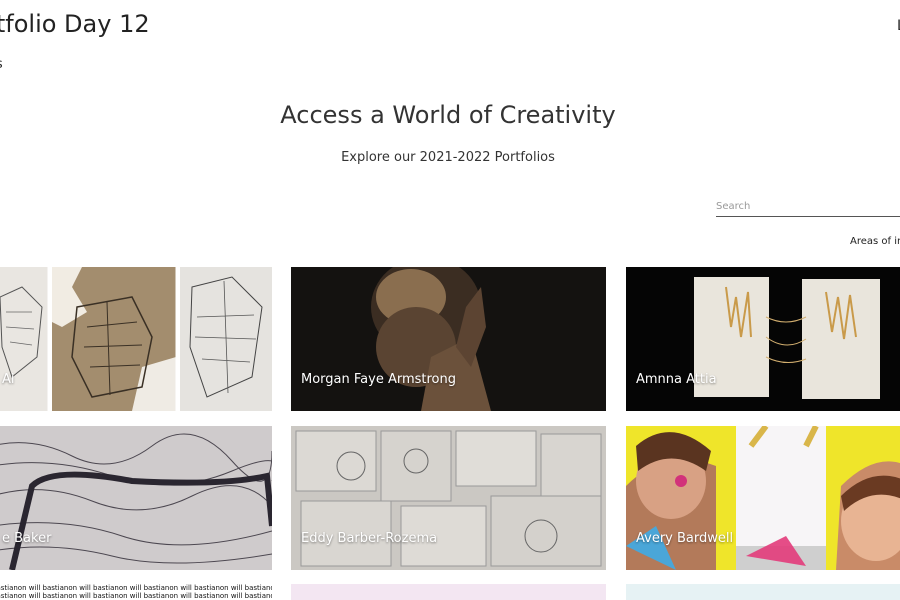 This screenshot has height=600, width=900. Describe the element at coordinates (378, 379) in the screenshot. I see `portfolio-name: Morgan Faye Armstrong` at that location.